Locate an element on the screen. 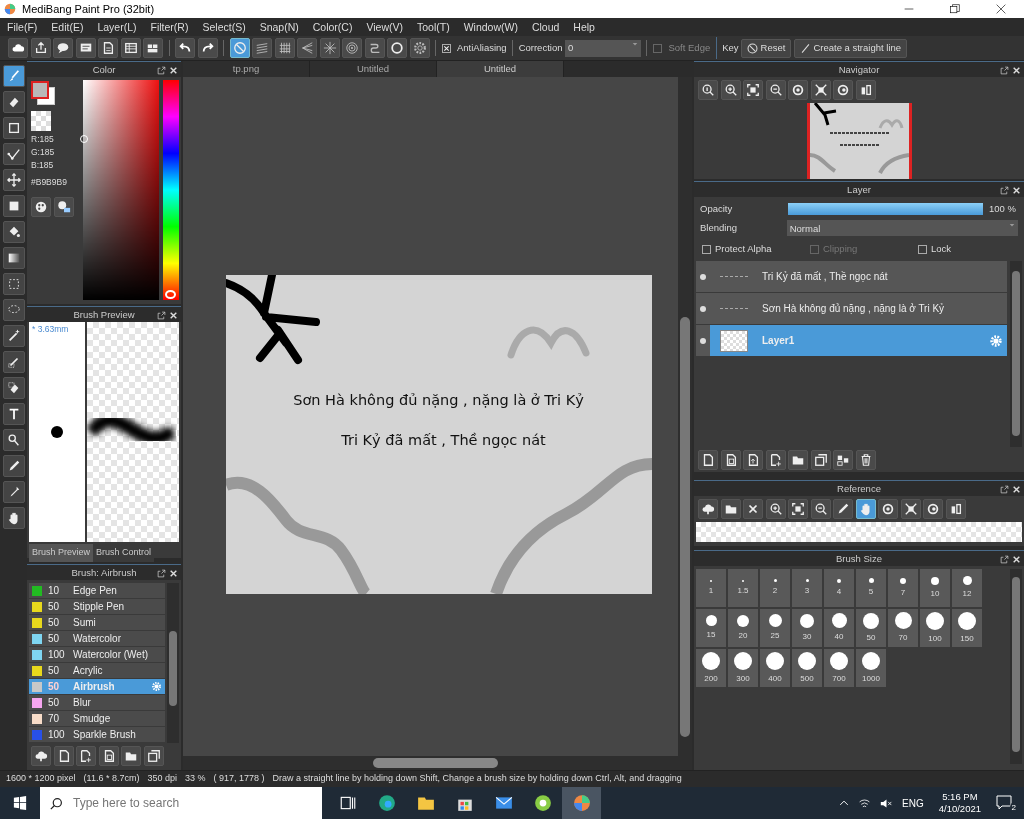  brush-size-preset: 4 is located at coordinates (839, 588).